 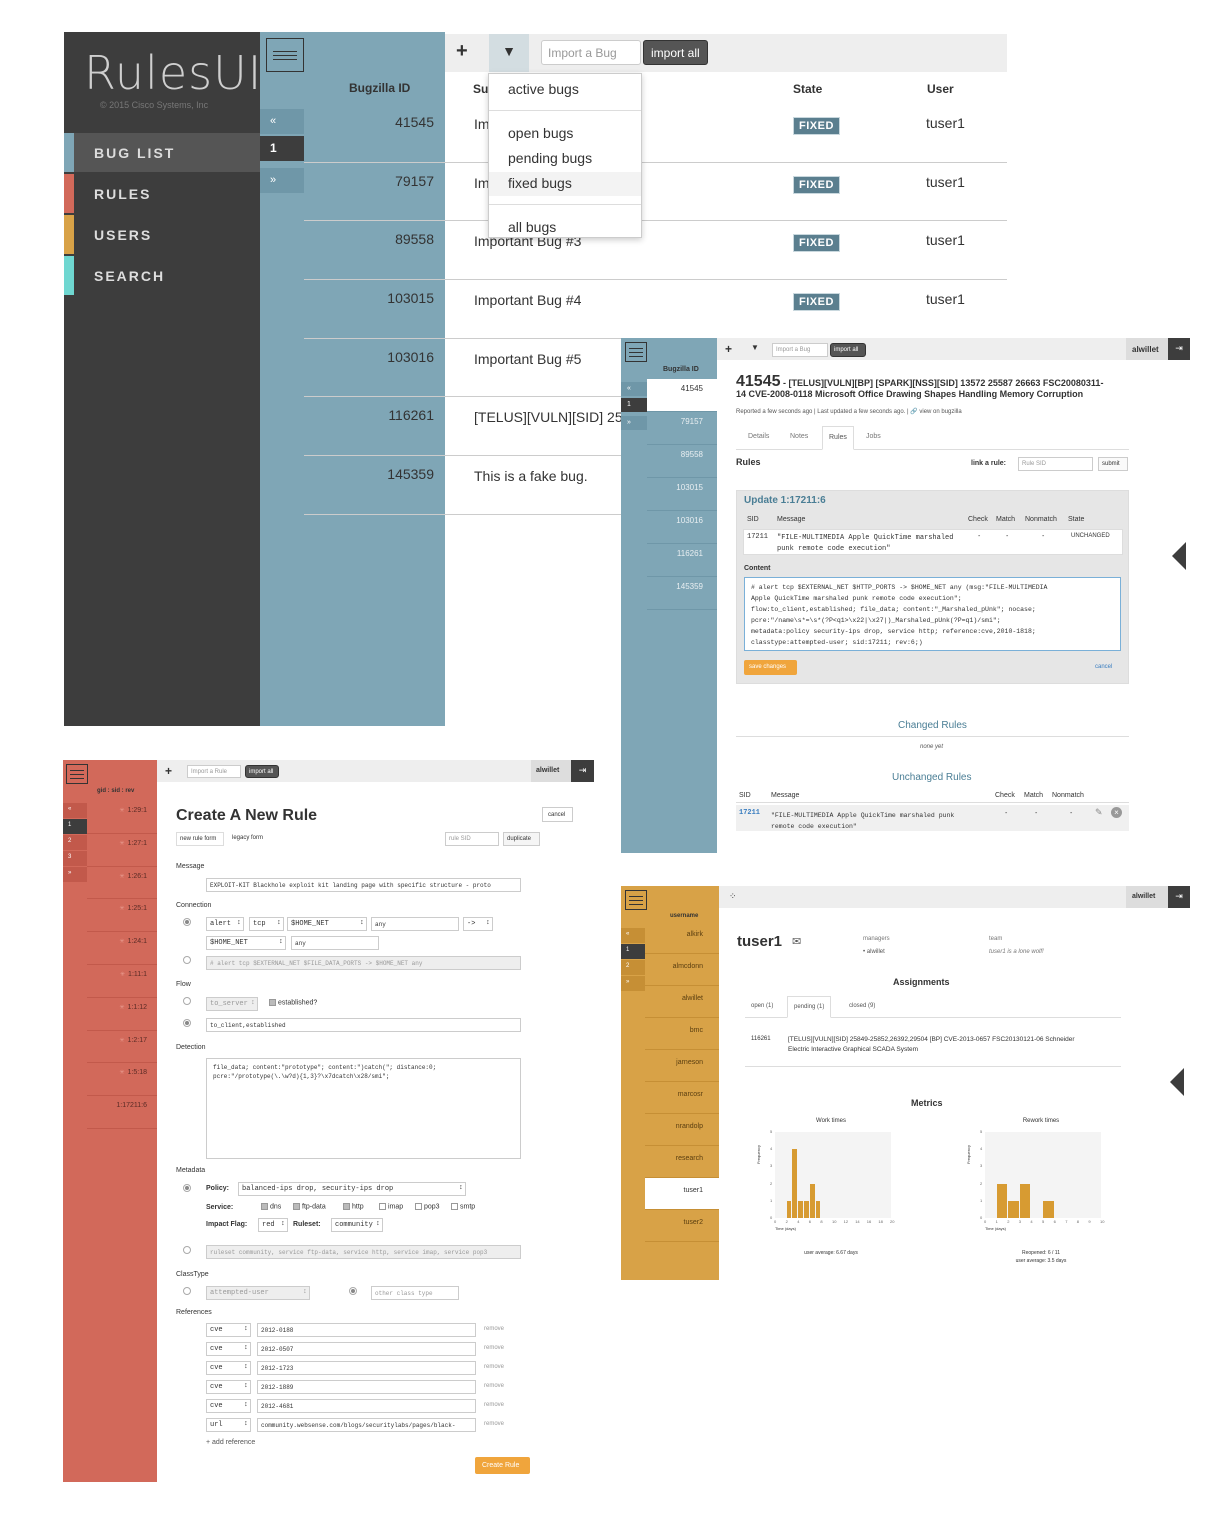 I want to click on classtype-radio-other, so click(x=353, y=1291).